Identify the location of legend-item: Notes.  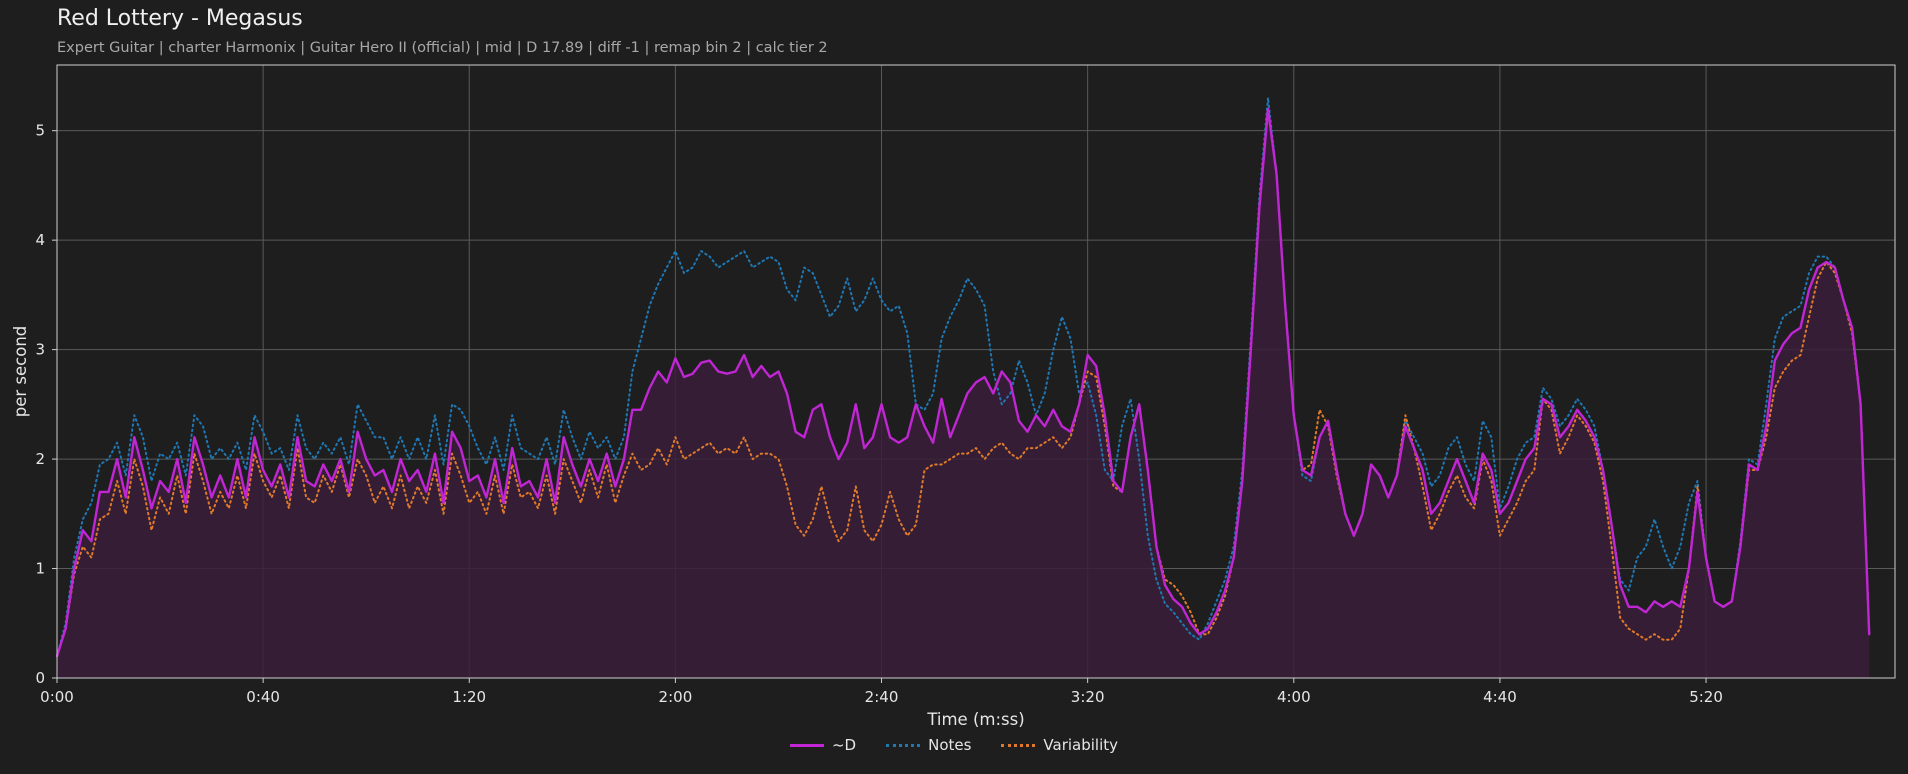
(928, 745).